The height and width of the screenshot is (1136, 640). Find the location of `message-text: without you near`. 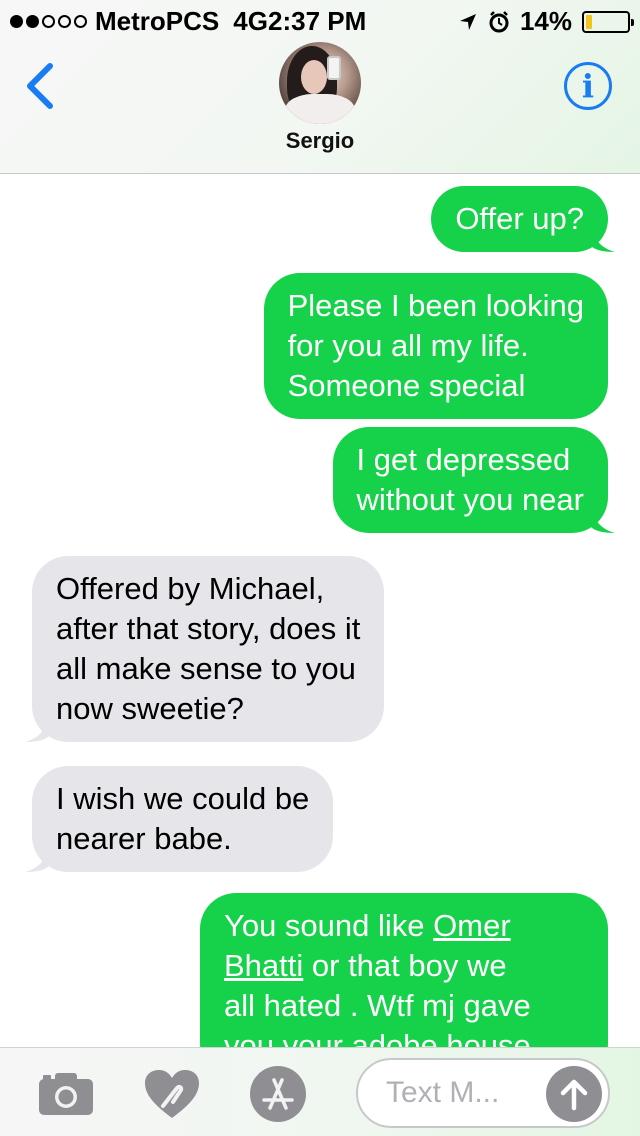

message-text: without you near is located at coordinates (470, 499).